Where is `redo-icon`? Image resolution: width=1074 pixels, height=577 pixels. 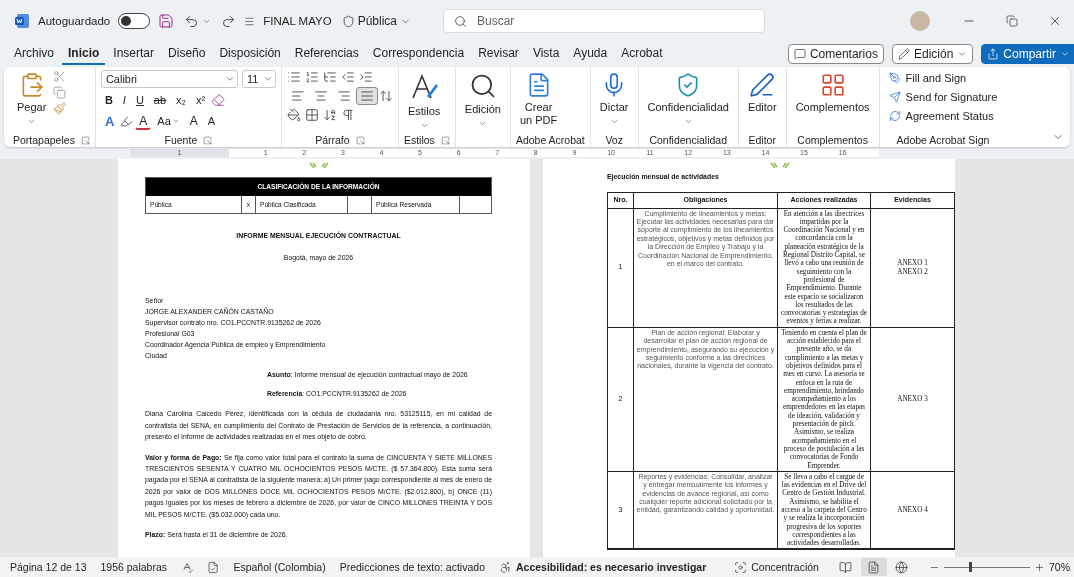
redo-icon is located at coordinates (229, 21).